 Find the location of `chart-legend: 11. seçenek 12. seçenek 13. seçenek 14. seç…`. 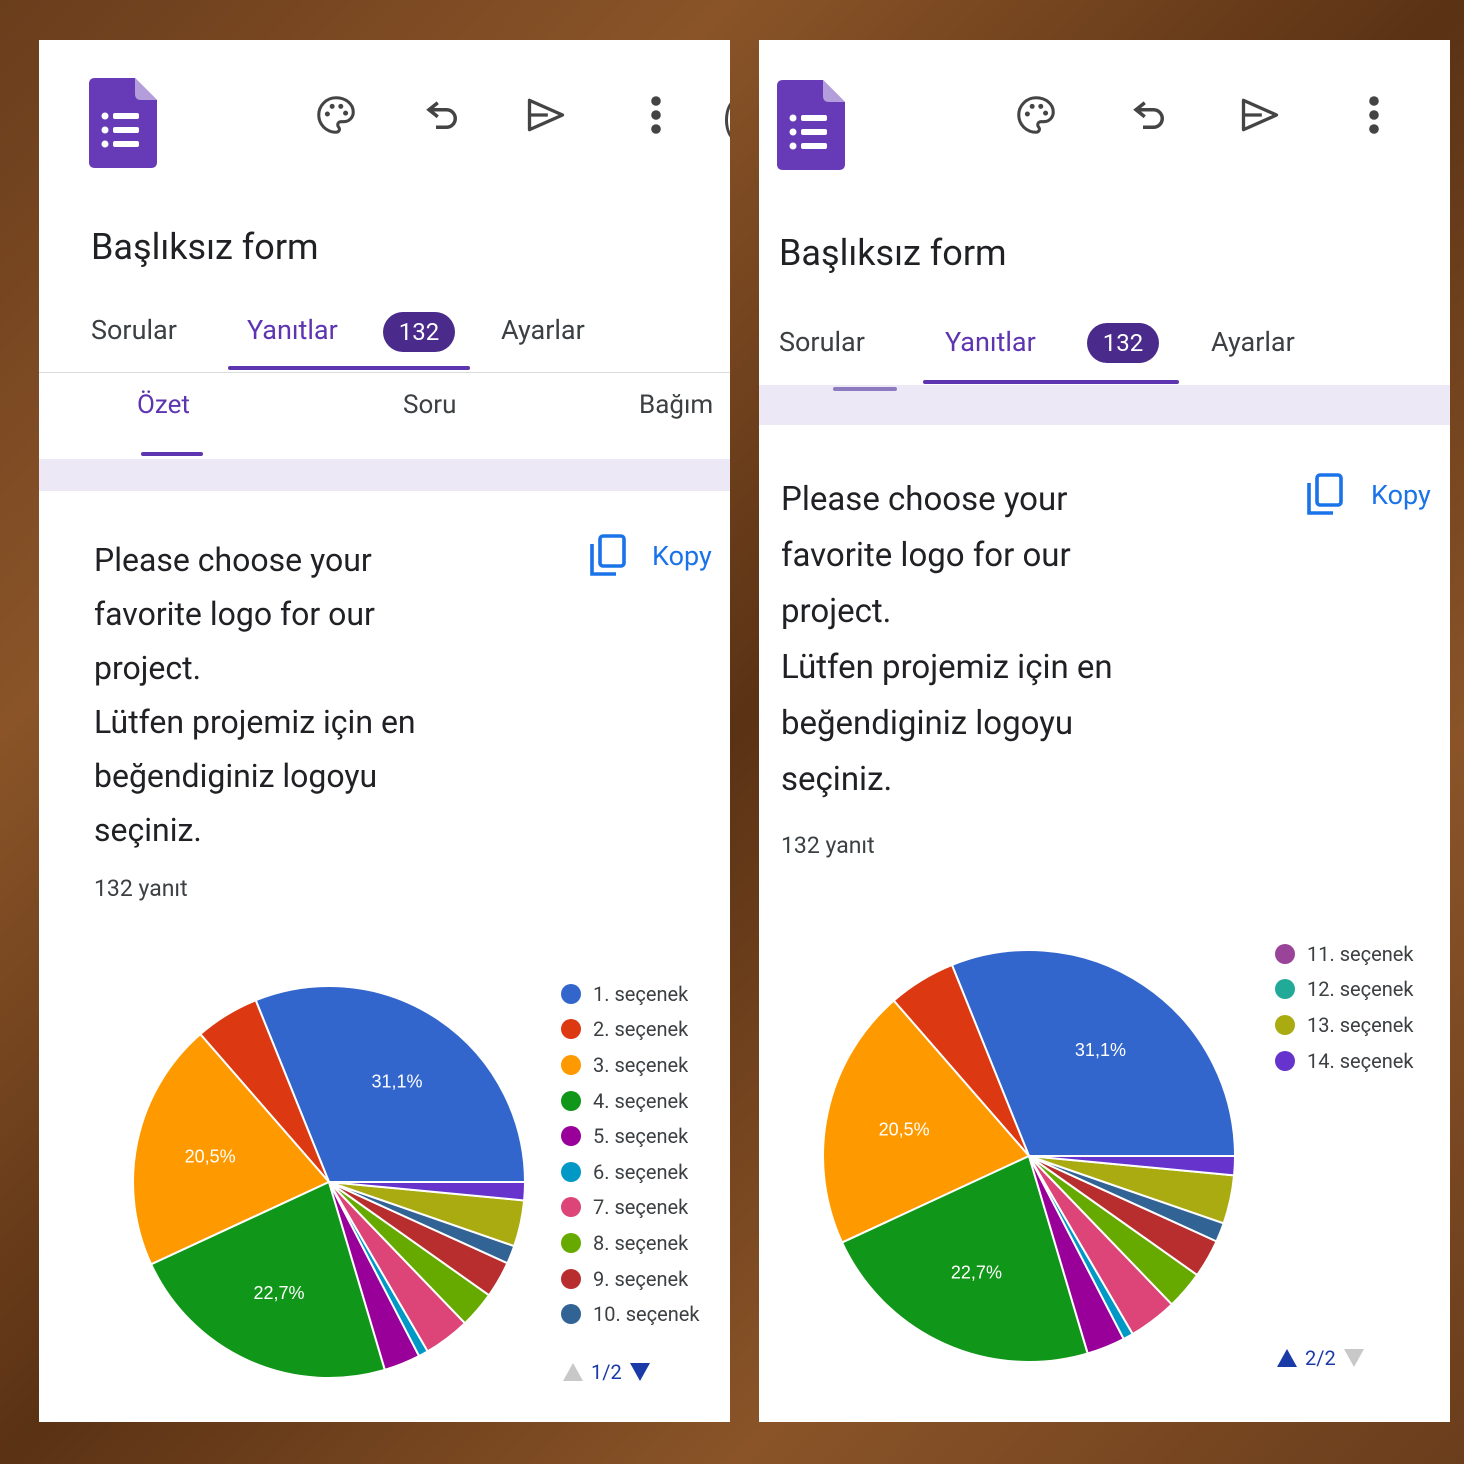

chart-legend: 11. seçenek 12. seçenek 13. seçenek 14. seç… is located at coordinates (1344, 1007).